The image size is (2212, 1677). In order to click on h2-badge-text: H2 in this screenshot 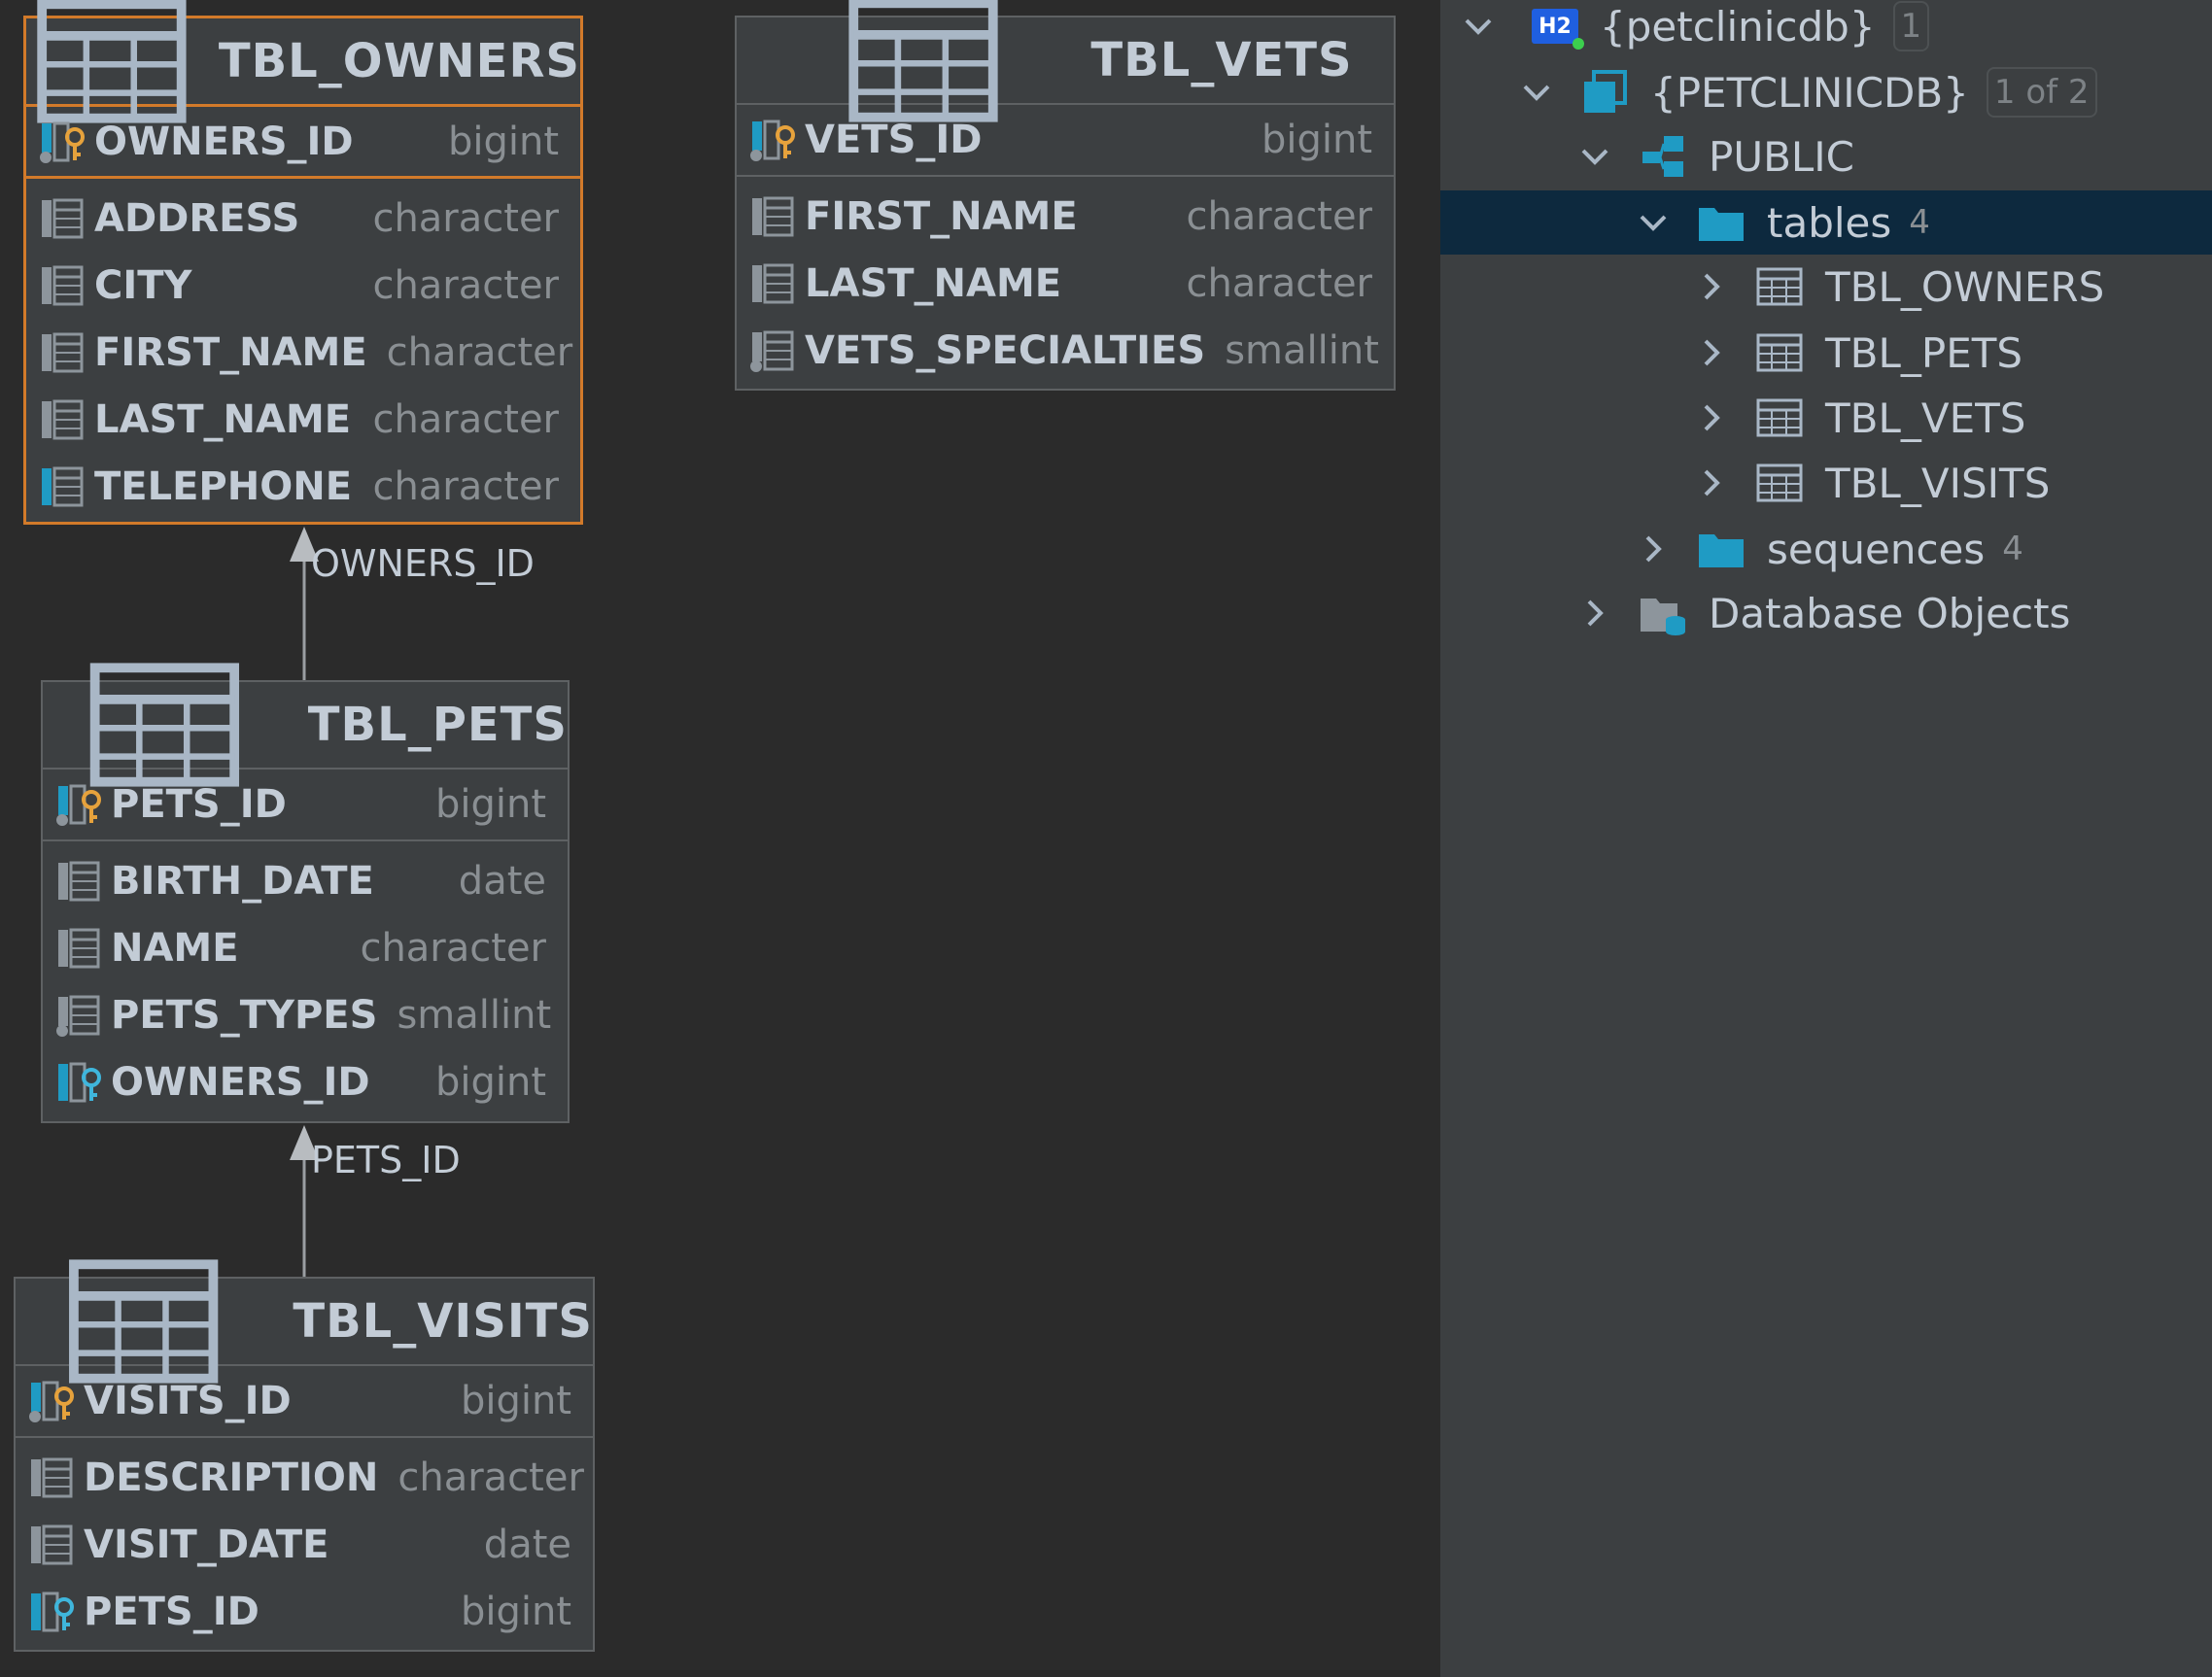, I will do `click(1555, 26)`.